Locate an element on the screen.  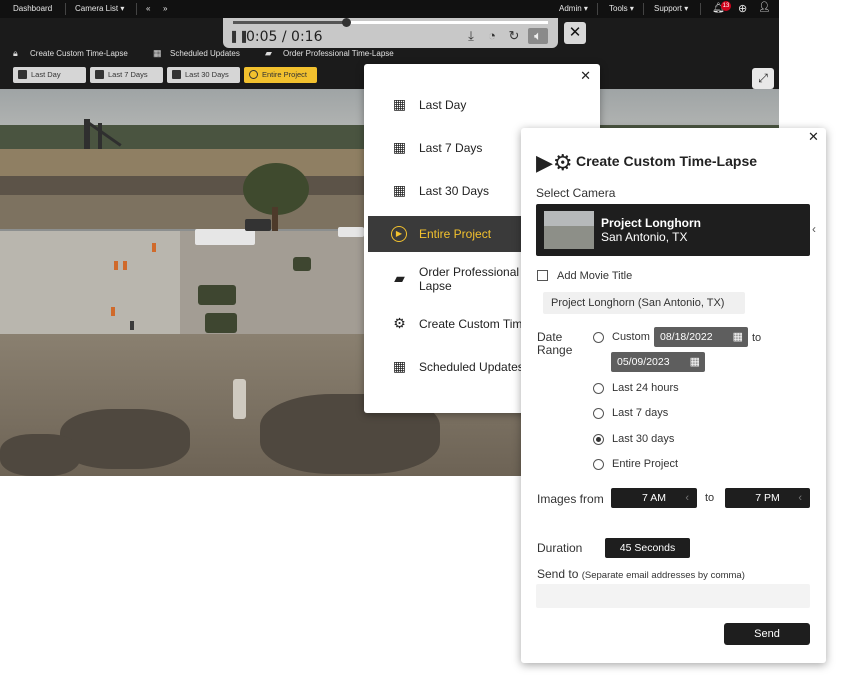
nav-tools: Tools ▾ is located at coordinates (621, 8).